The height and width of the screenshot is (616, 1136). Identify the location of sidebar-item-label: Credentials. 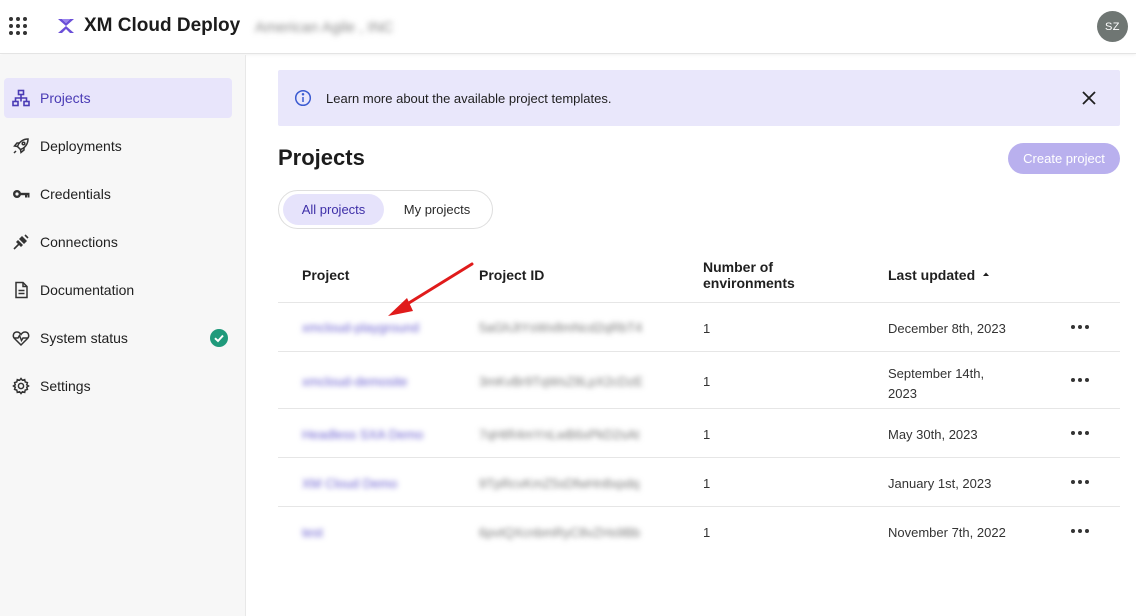
(75, 194).